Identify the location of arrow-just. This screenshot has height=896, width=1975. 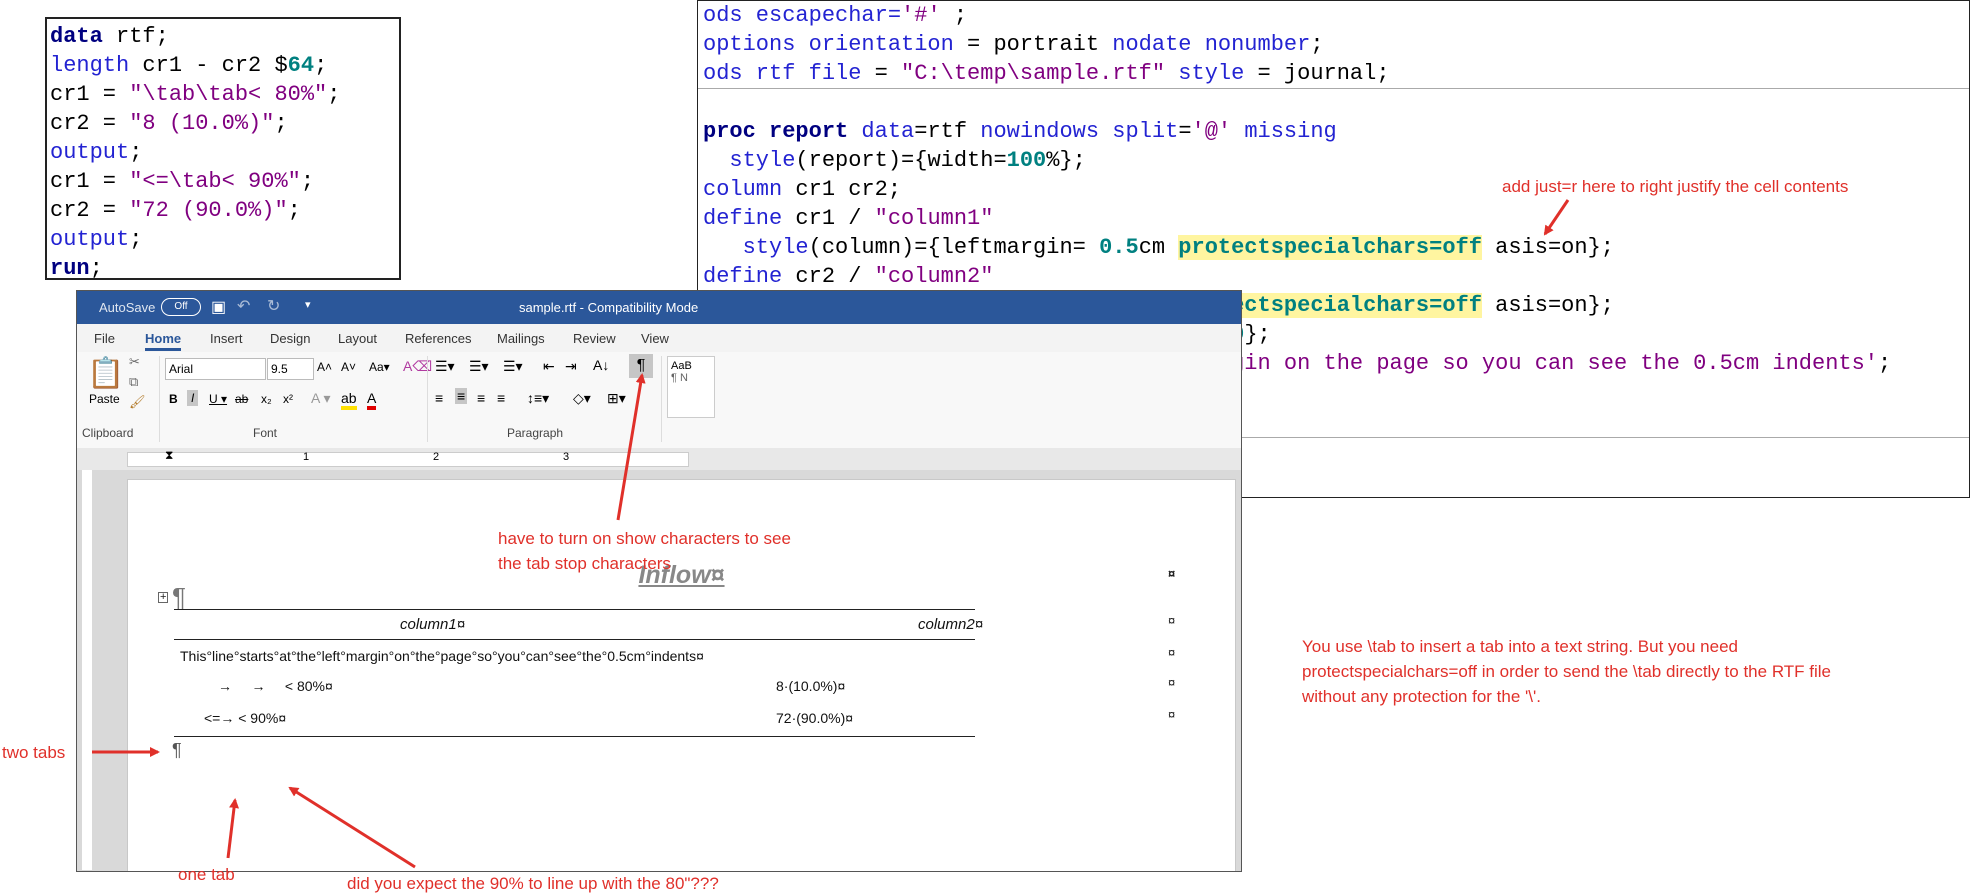
(1556, 217).